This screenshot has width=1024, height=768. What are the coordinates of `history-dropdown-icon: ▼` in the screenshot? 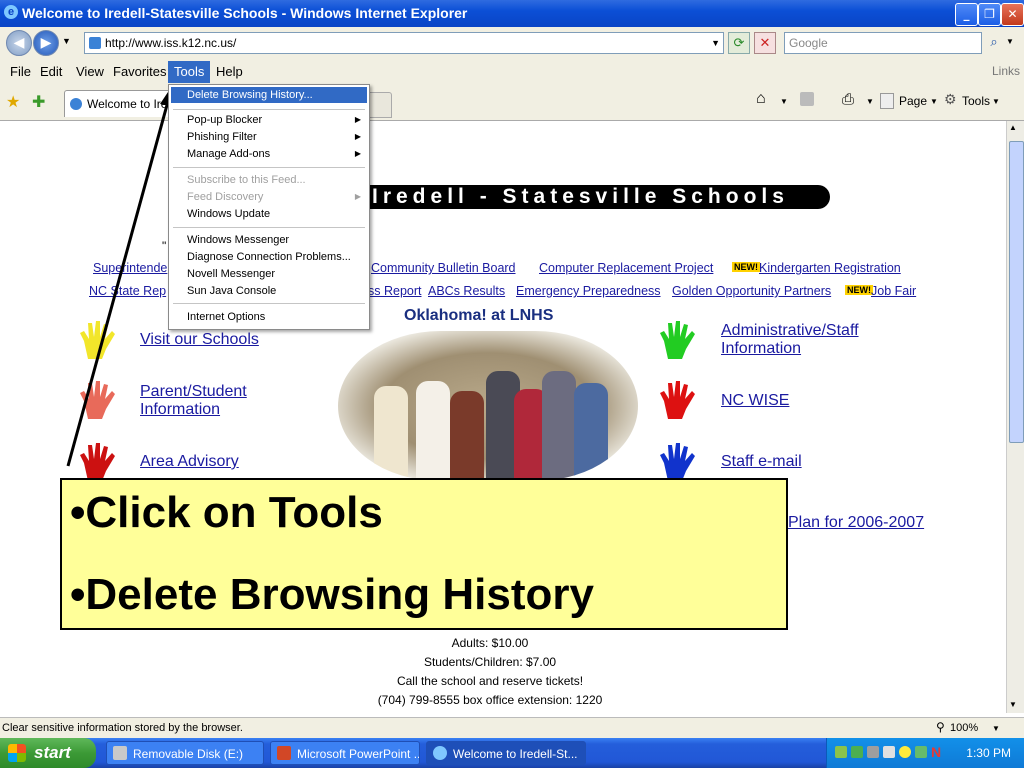 It's located at (66, 41).